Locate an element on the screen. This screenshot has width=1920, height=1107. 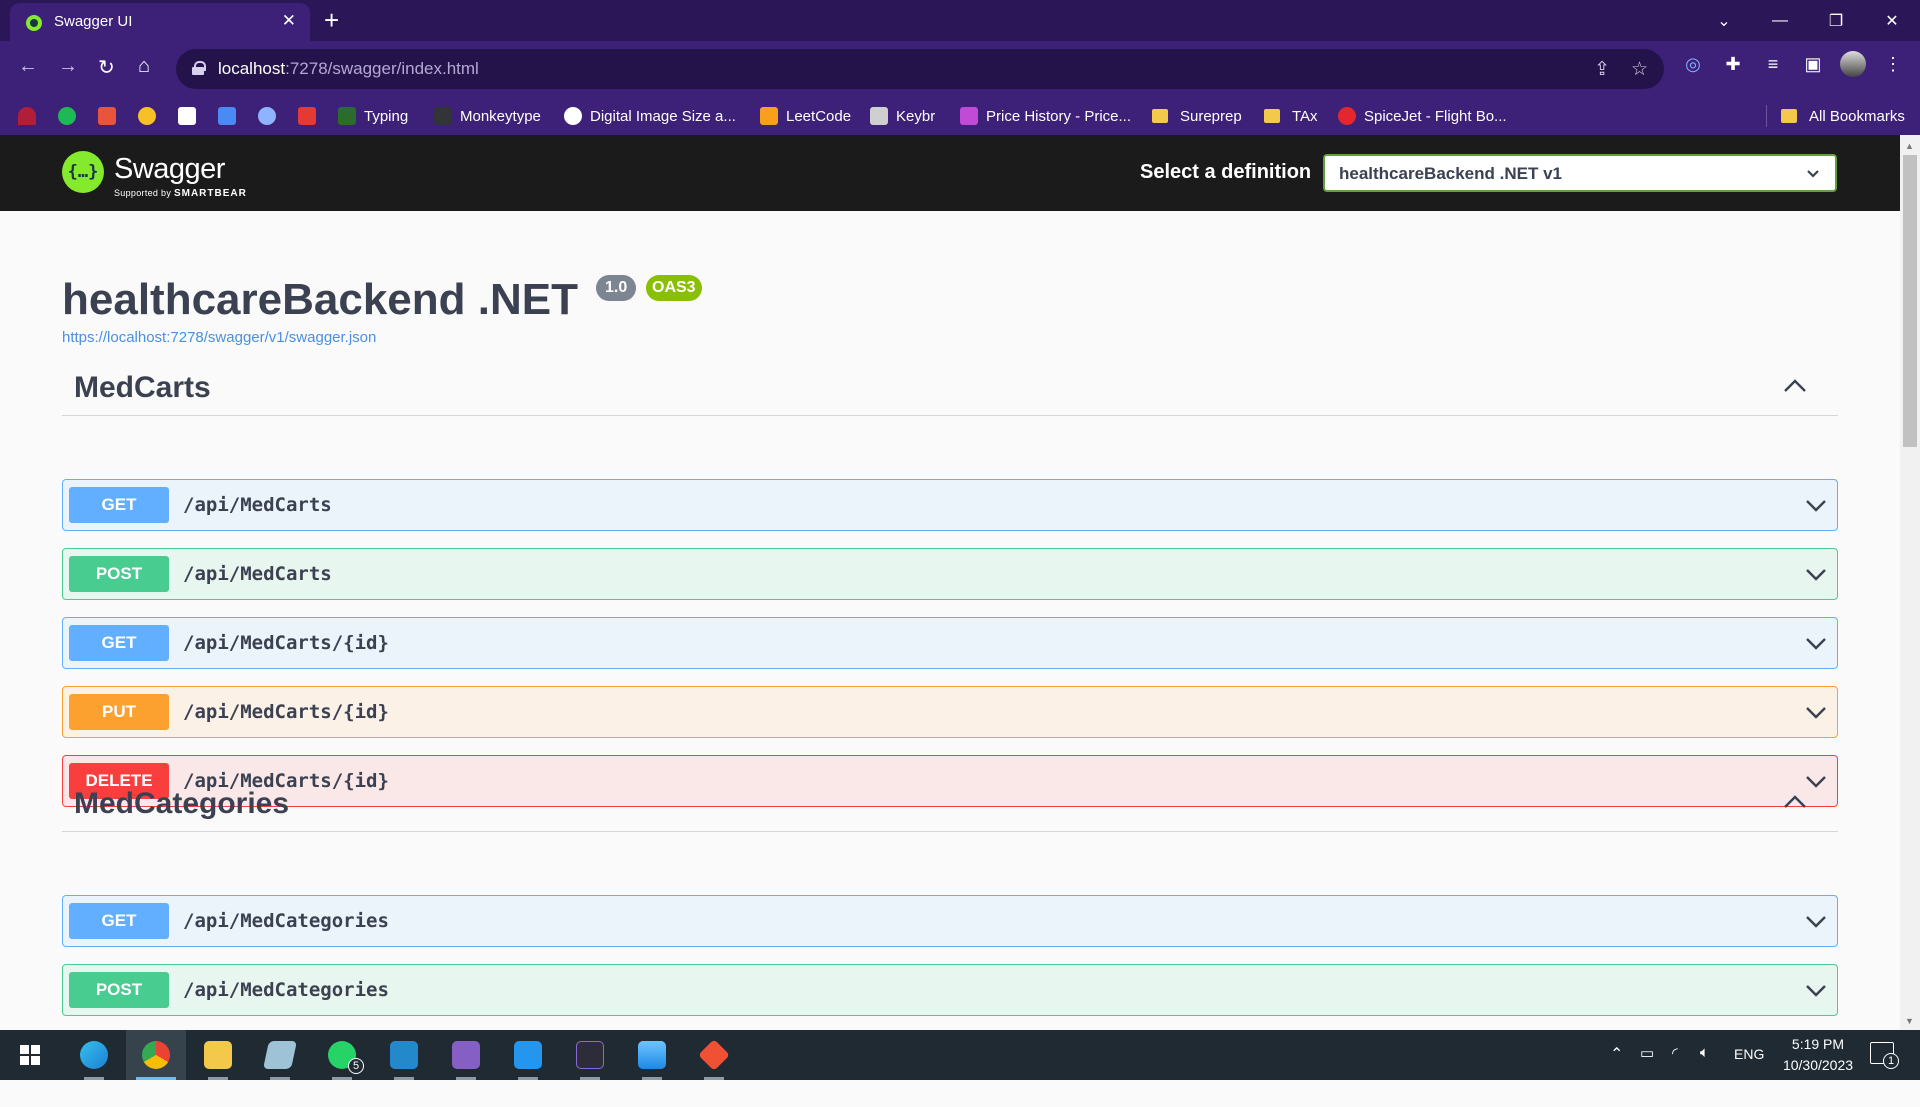
typing-icon is located at coordinates (347, 116).